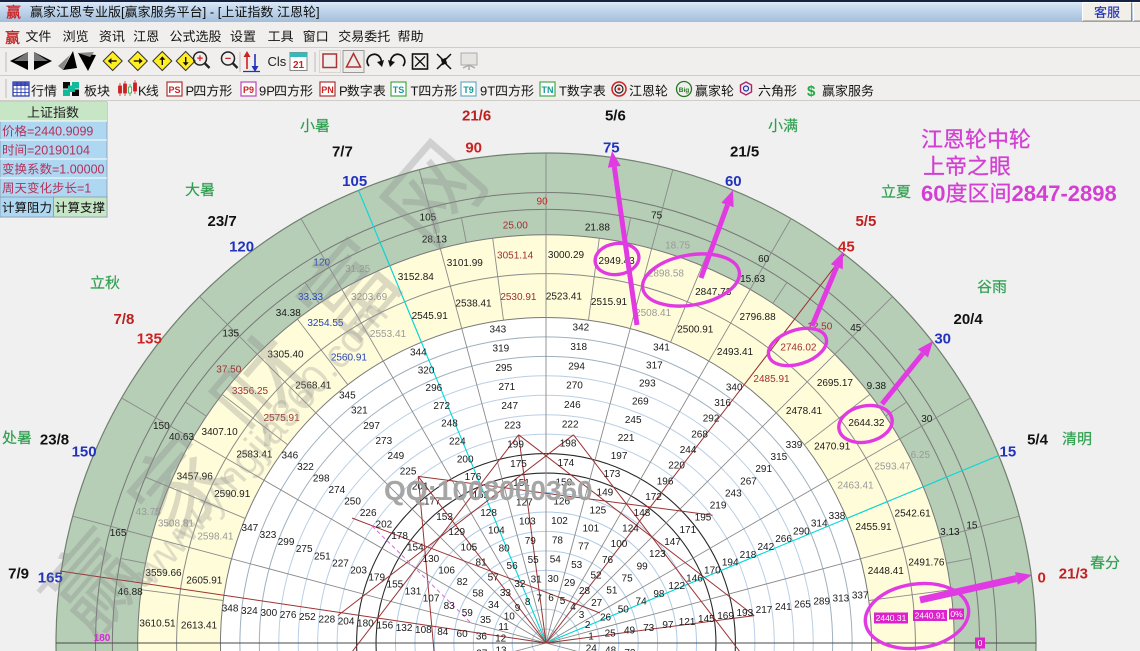  What do you see at coordinates (537, 579) in the screenshot?
I see `svg-text: 31` at bounding box center [537, 579].